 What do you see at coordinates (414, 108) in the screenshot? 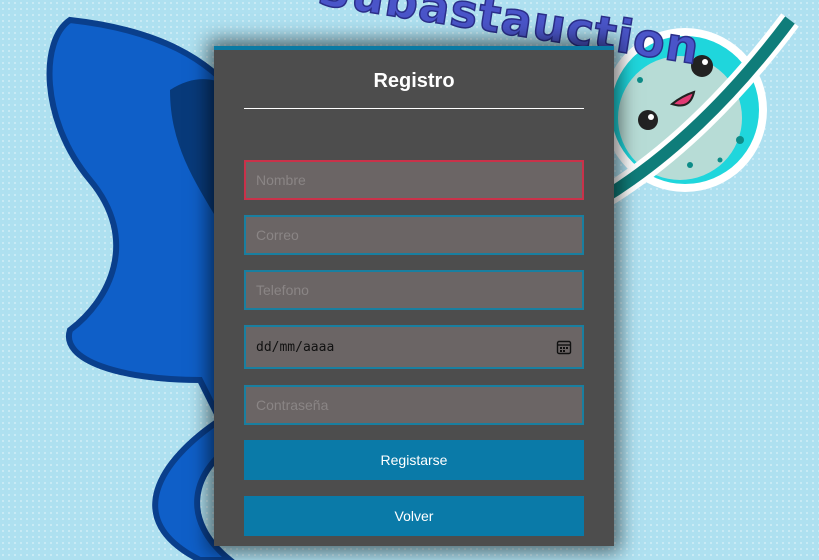
I see `title-divider` at bounding box center [414, 108].